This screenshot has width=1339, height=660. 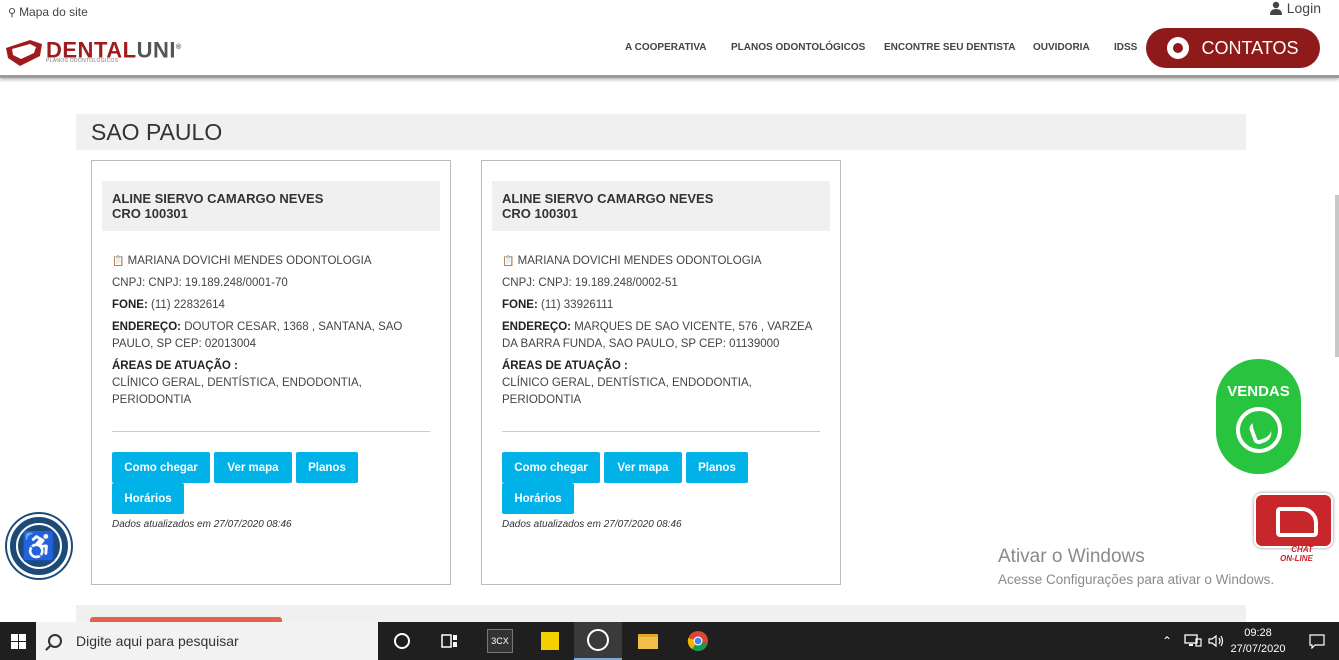 I want to click on contatos-label: CONTATOS, so click(x=1250, y=47).